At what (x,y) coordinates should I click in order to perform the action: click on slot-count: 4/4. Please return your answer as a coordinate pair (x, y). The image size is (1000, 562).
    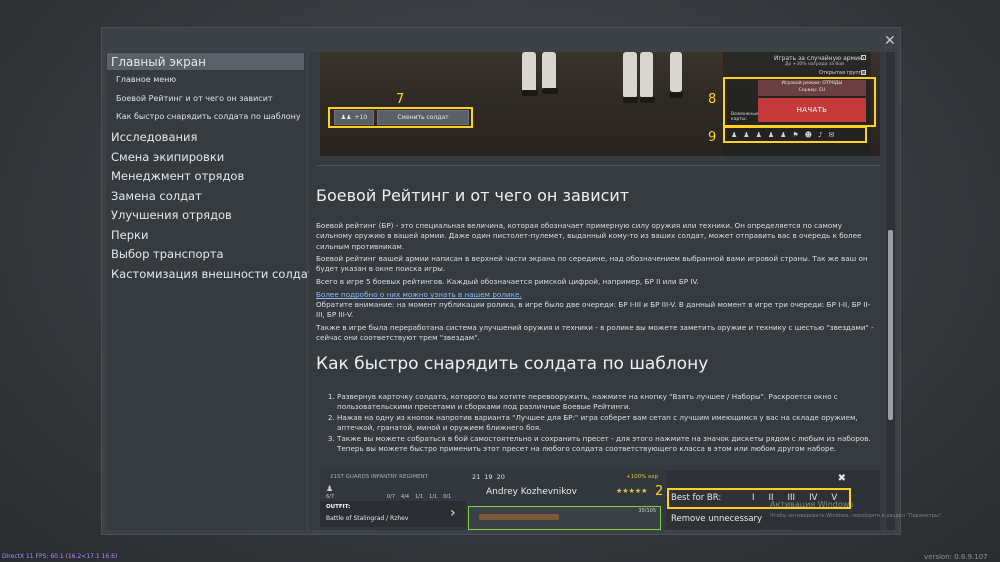
    Looking at the image, I should click on (405, 497).